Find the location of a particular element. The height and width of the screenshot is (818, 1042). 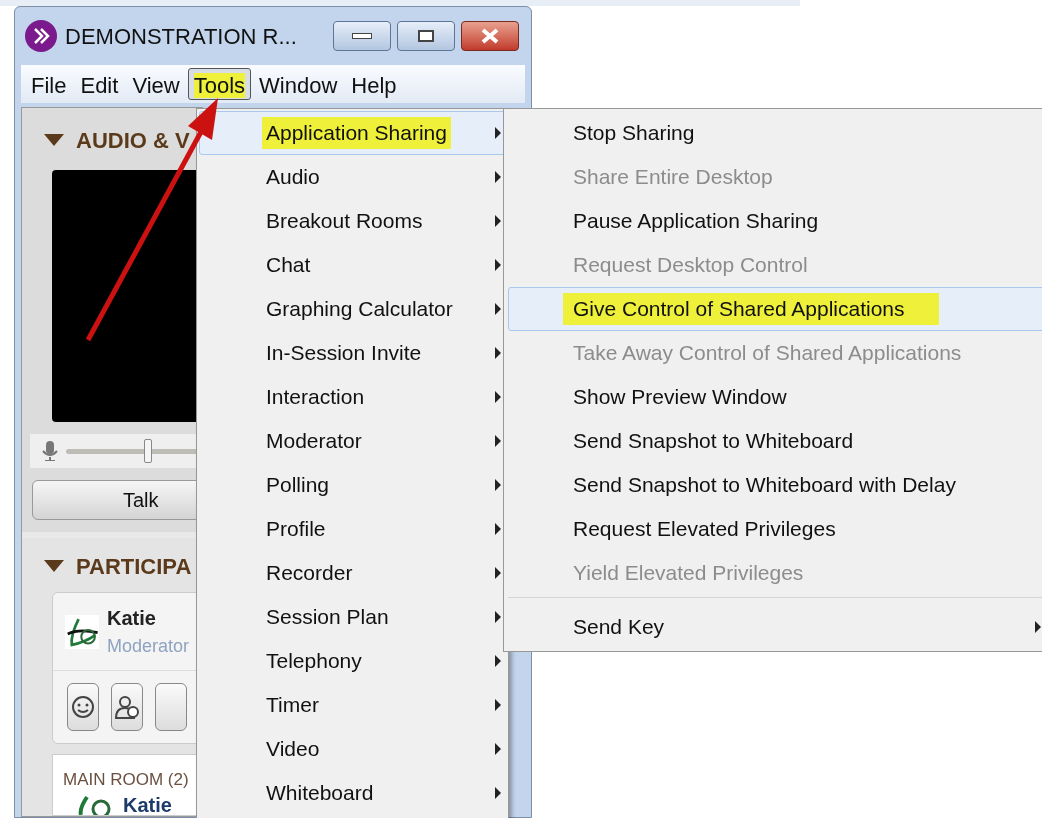

menu-item: Give Control of Shared Applications is located at coordinates (775, 309).